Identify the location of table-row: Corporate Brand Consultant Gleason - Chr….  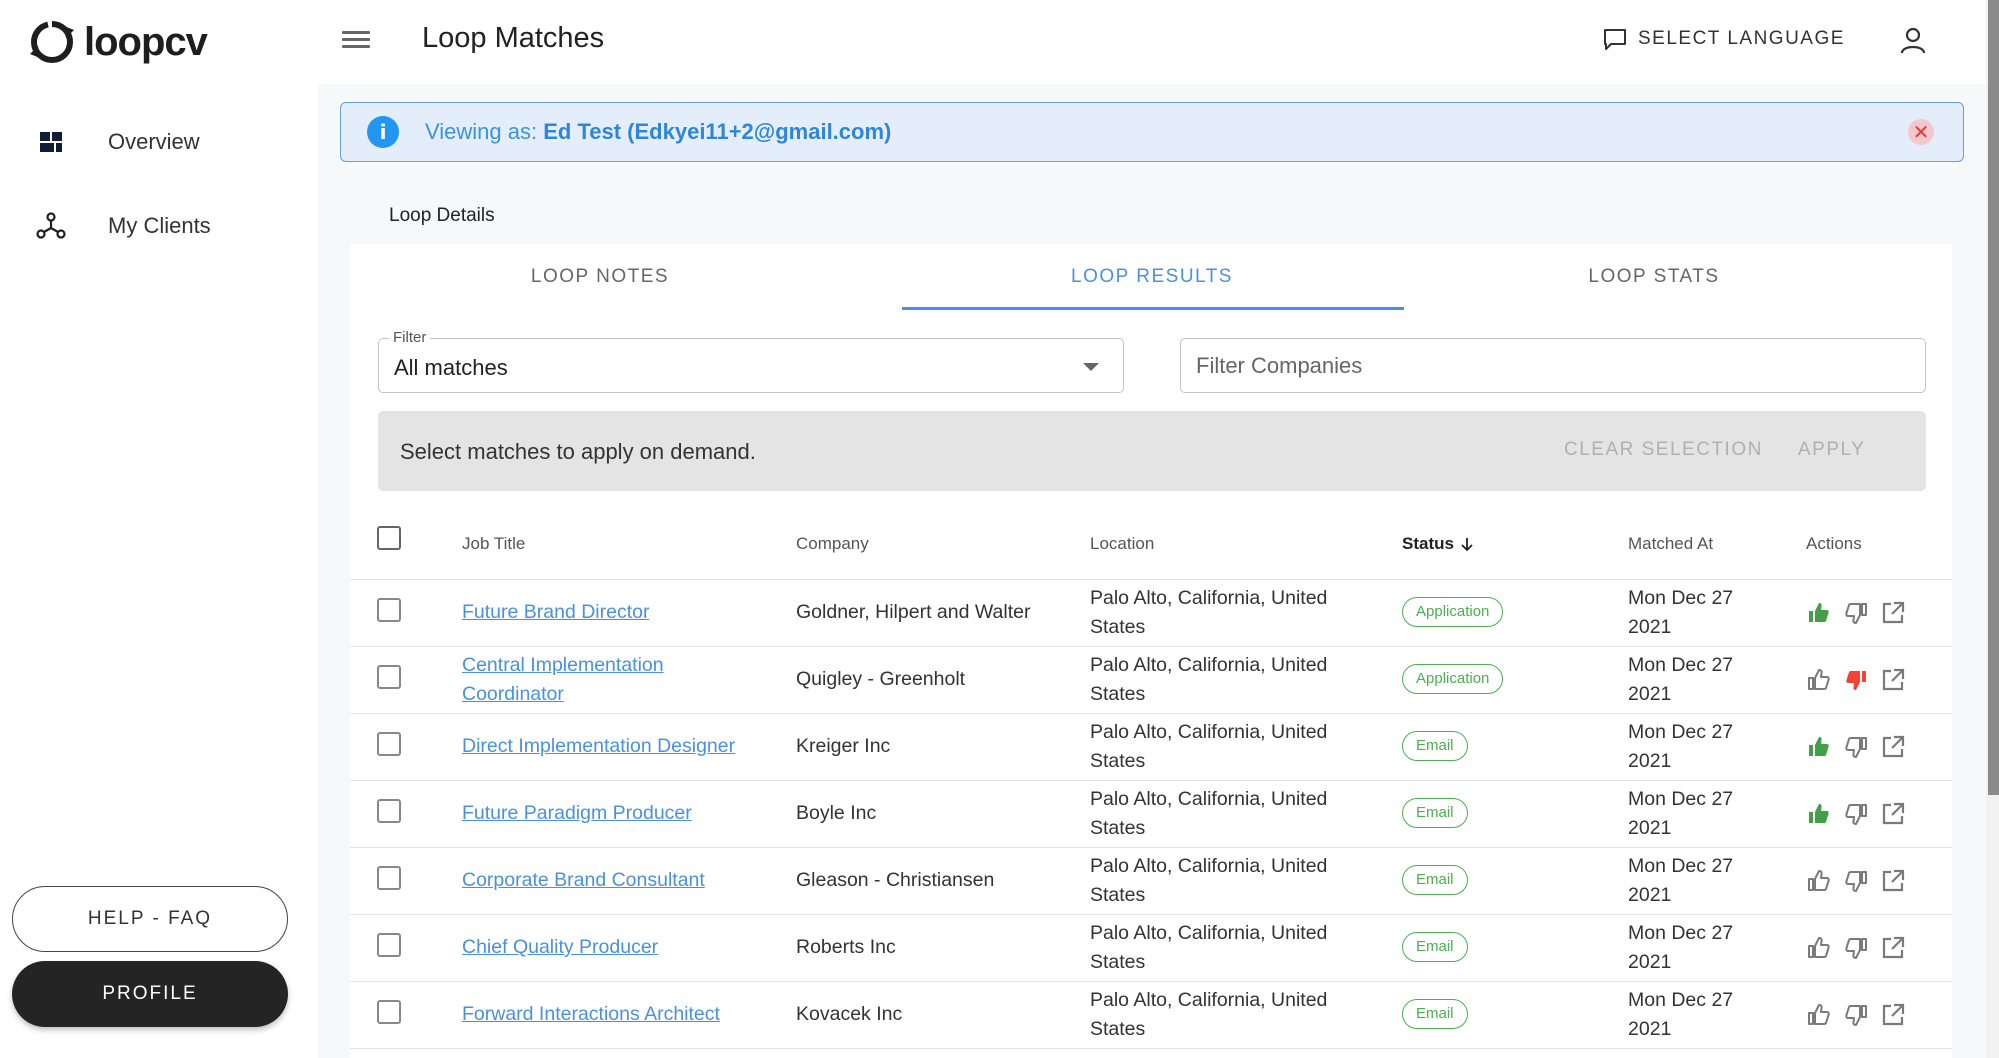
(1151, 881).